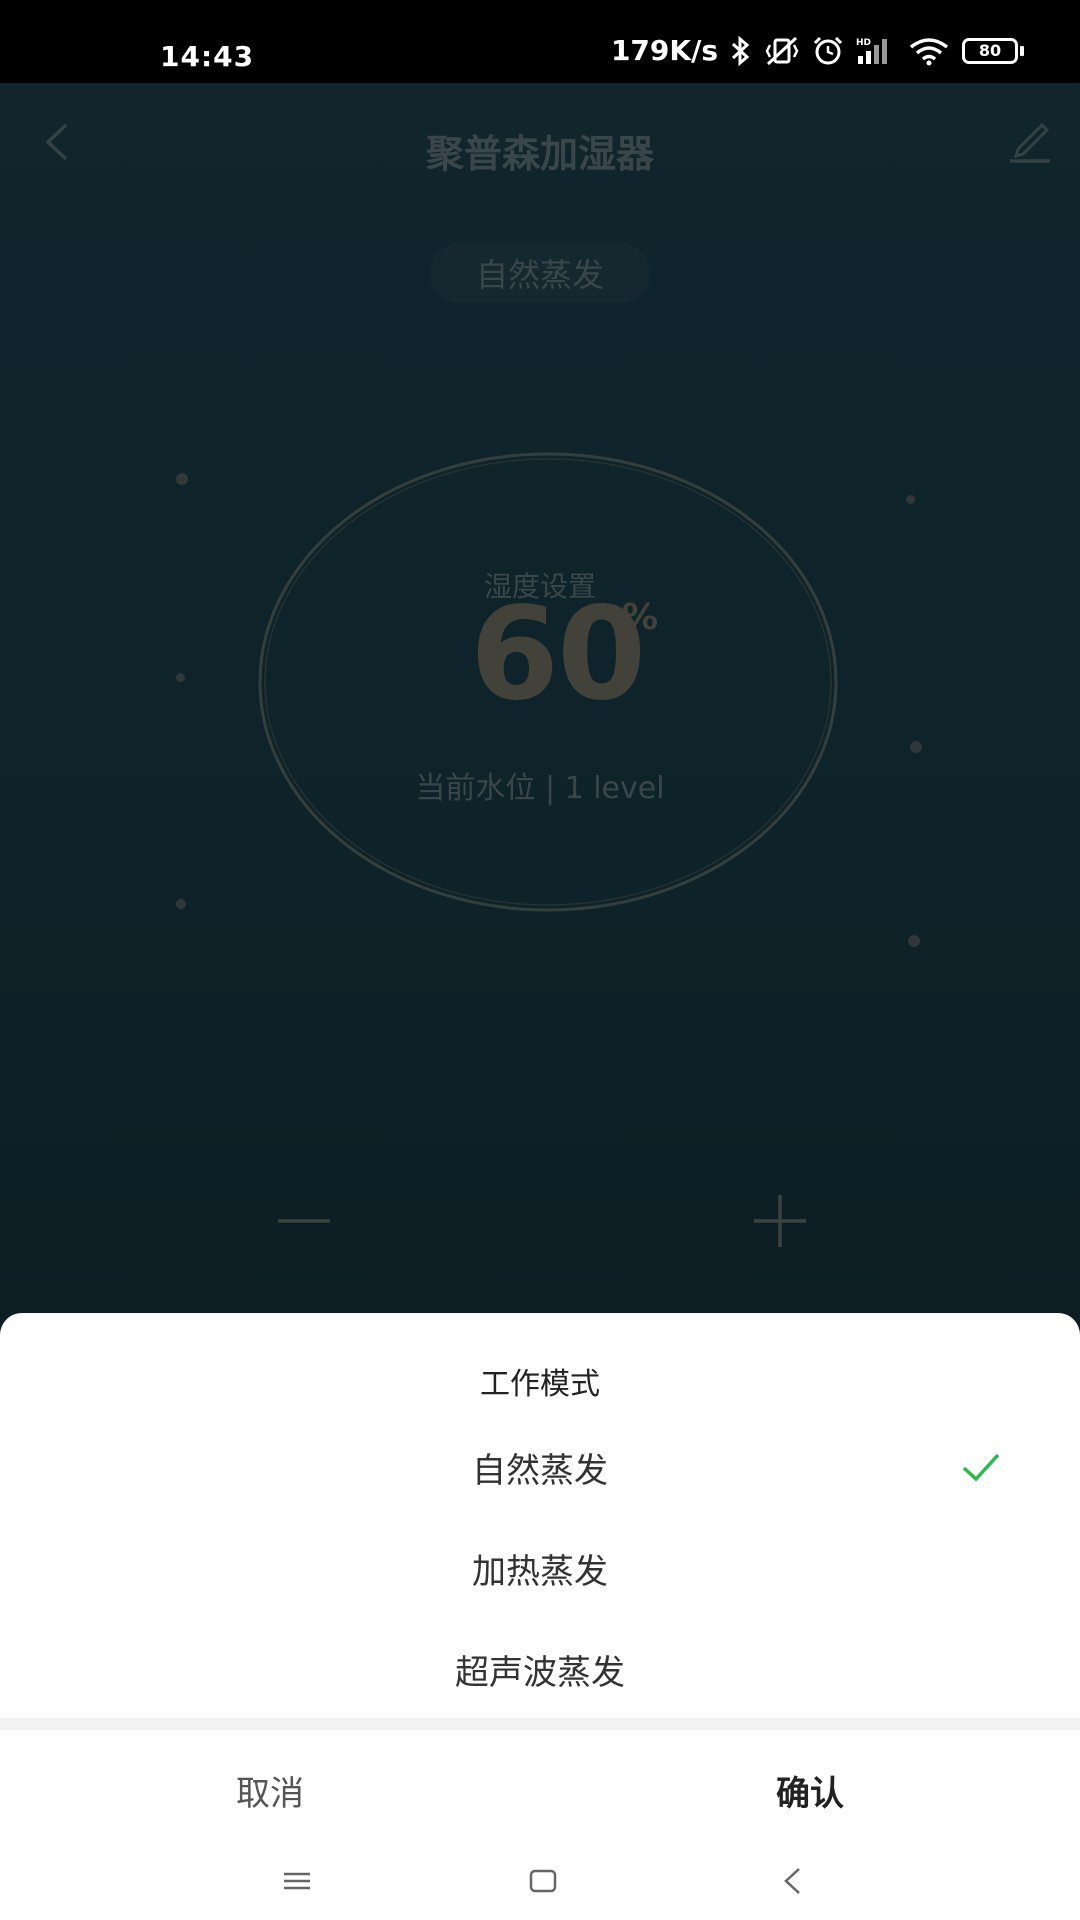 The image size is (1080, 1920). I want to click on hd-signal-icon: HD, so click(876, 51).